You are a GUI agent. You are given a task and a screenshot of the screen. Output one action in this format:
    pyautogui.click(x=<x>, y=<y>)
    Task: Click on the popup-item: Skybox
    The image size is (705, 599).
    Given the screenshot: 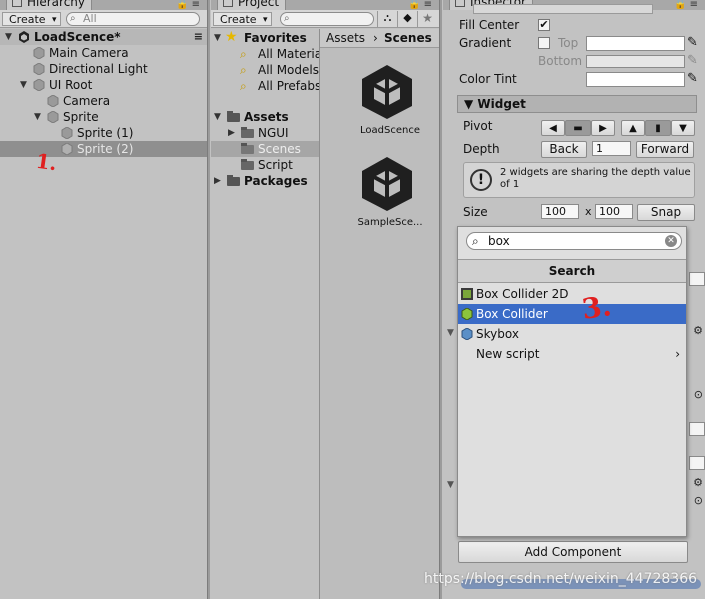 What is the action you would take?
    pyautogui.click(x=572, y=334)
    